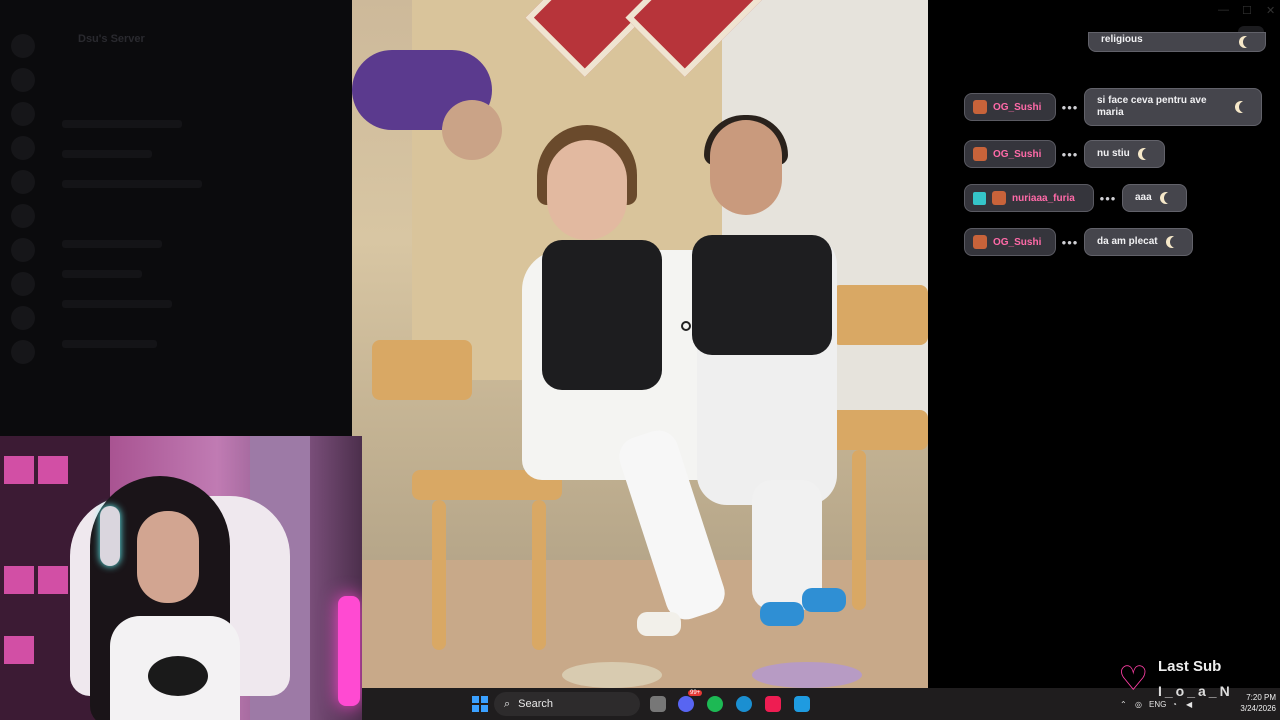  I want to click on heart-icon: ♡, so click(1133, 679).